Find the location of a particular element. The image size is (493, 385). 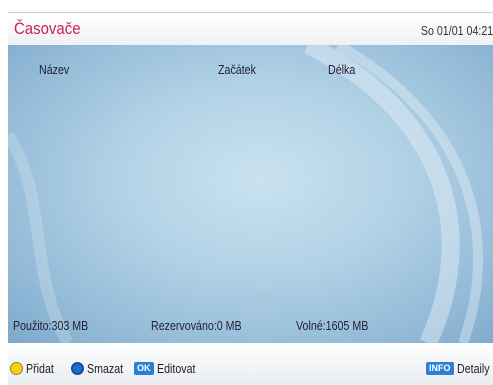

storage-reserved: Rezervováno:0 MB is located at coordinates (196, 325).